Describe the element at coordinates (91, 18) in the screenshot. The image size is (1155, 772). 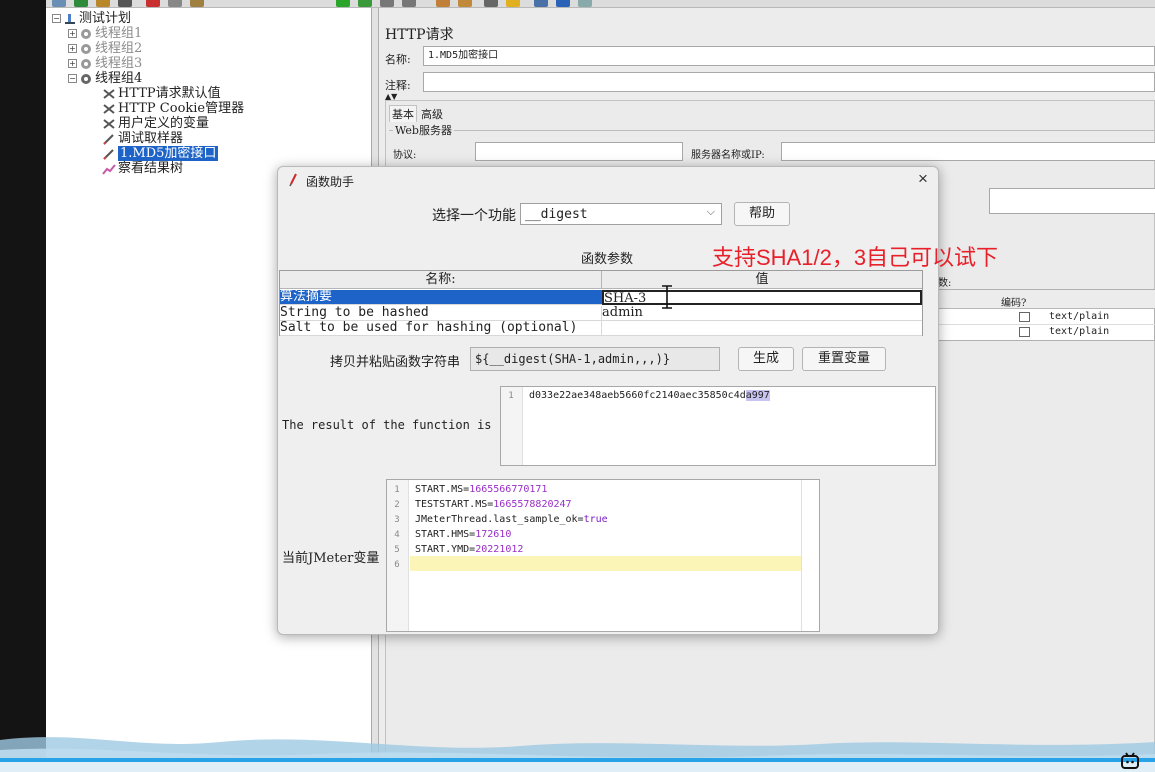
I see `tree-root: − 测试计划` at that location.